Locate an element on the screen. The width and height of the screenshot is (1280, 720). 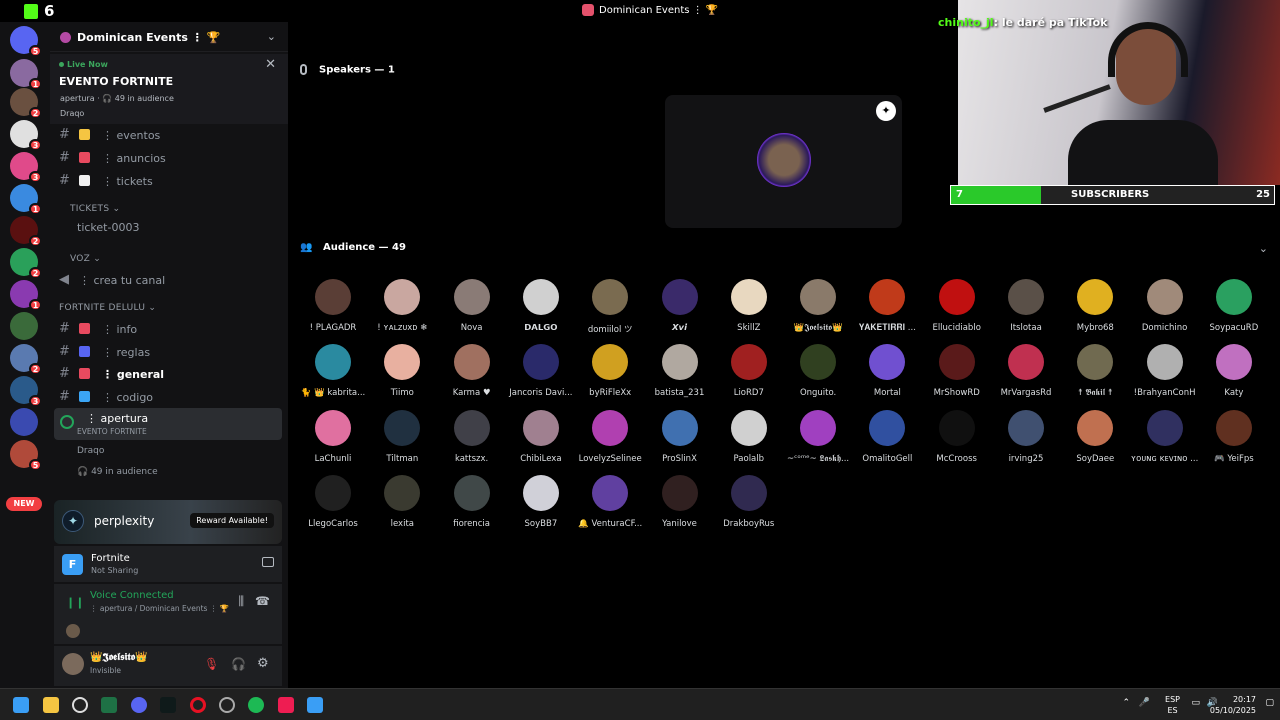
reward-button: Reward Available! is located at coordinates (232, 520).